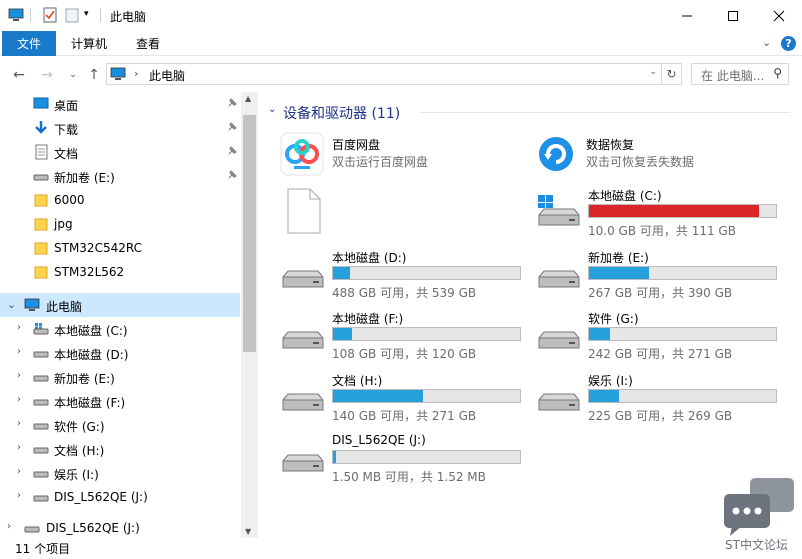  I want to click on minimize-button, so click(687, 15).